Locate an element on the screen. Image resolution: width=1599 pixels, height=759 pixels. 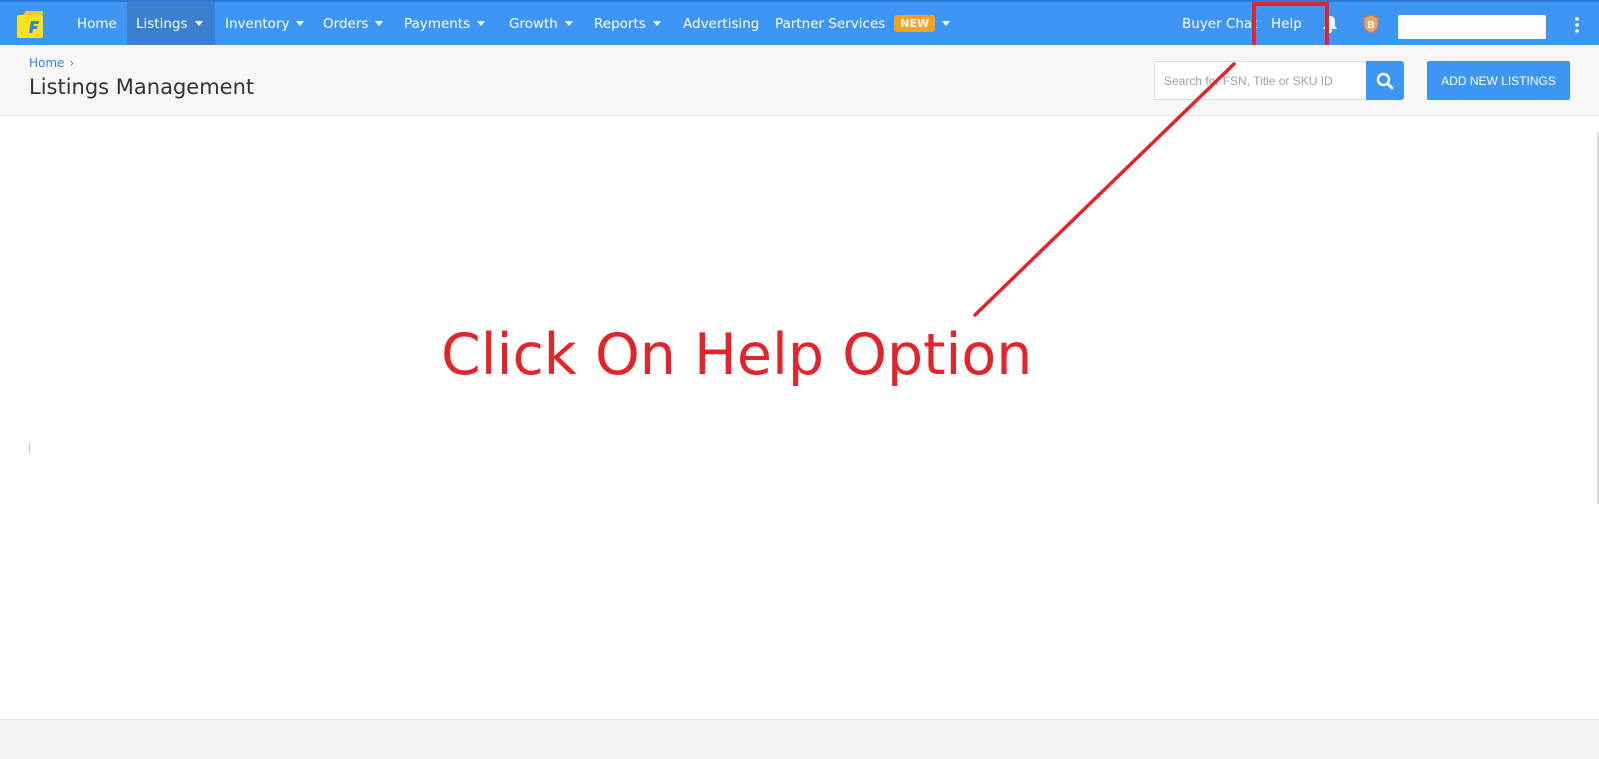
nav-item-listings: Listings is located at coordinates (171, 23).